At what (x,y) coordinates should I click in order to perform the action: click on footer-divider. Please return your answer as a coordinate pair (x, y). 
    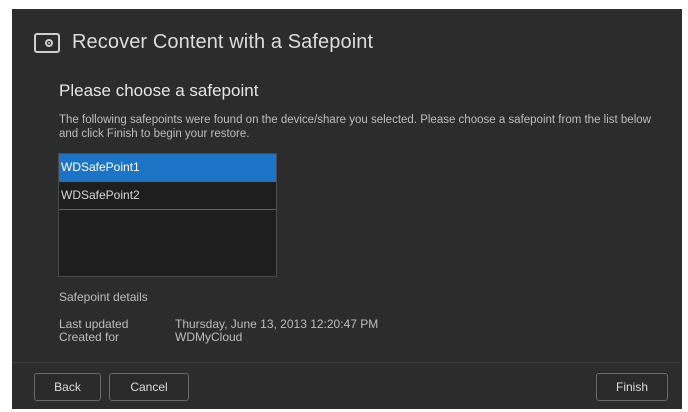
    Looking at the image, I should click on (347, 362).